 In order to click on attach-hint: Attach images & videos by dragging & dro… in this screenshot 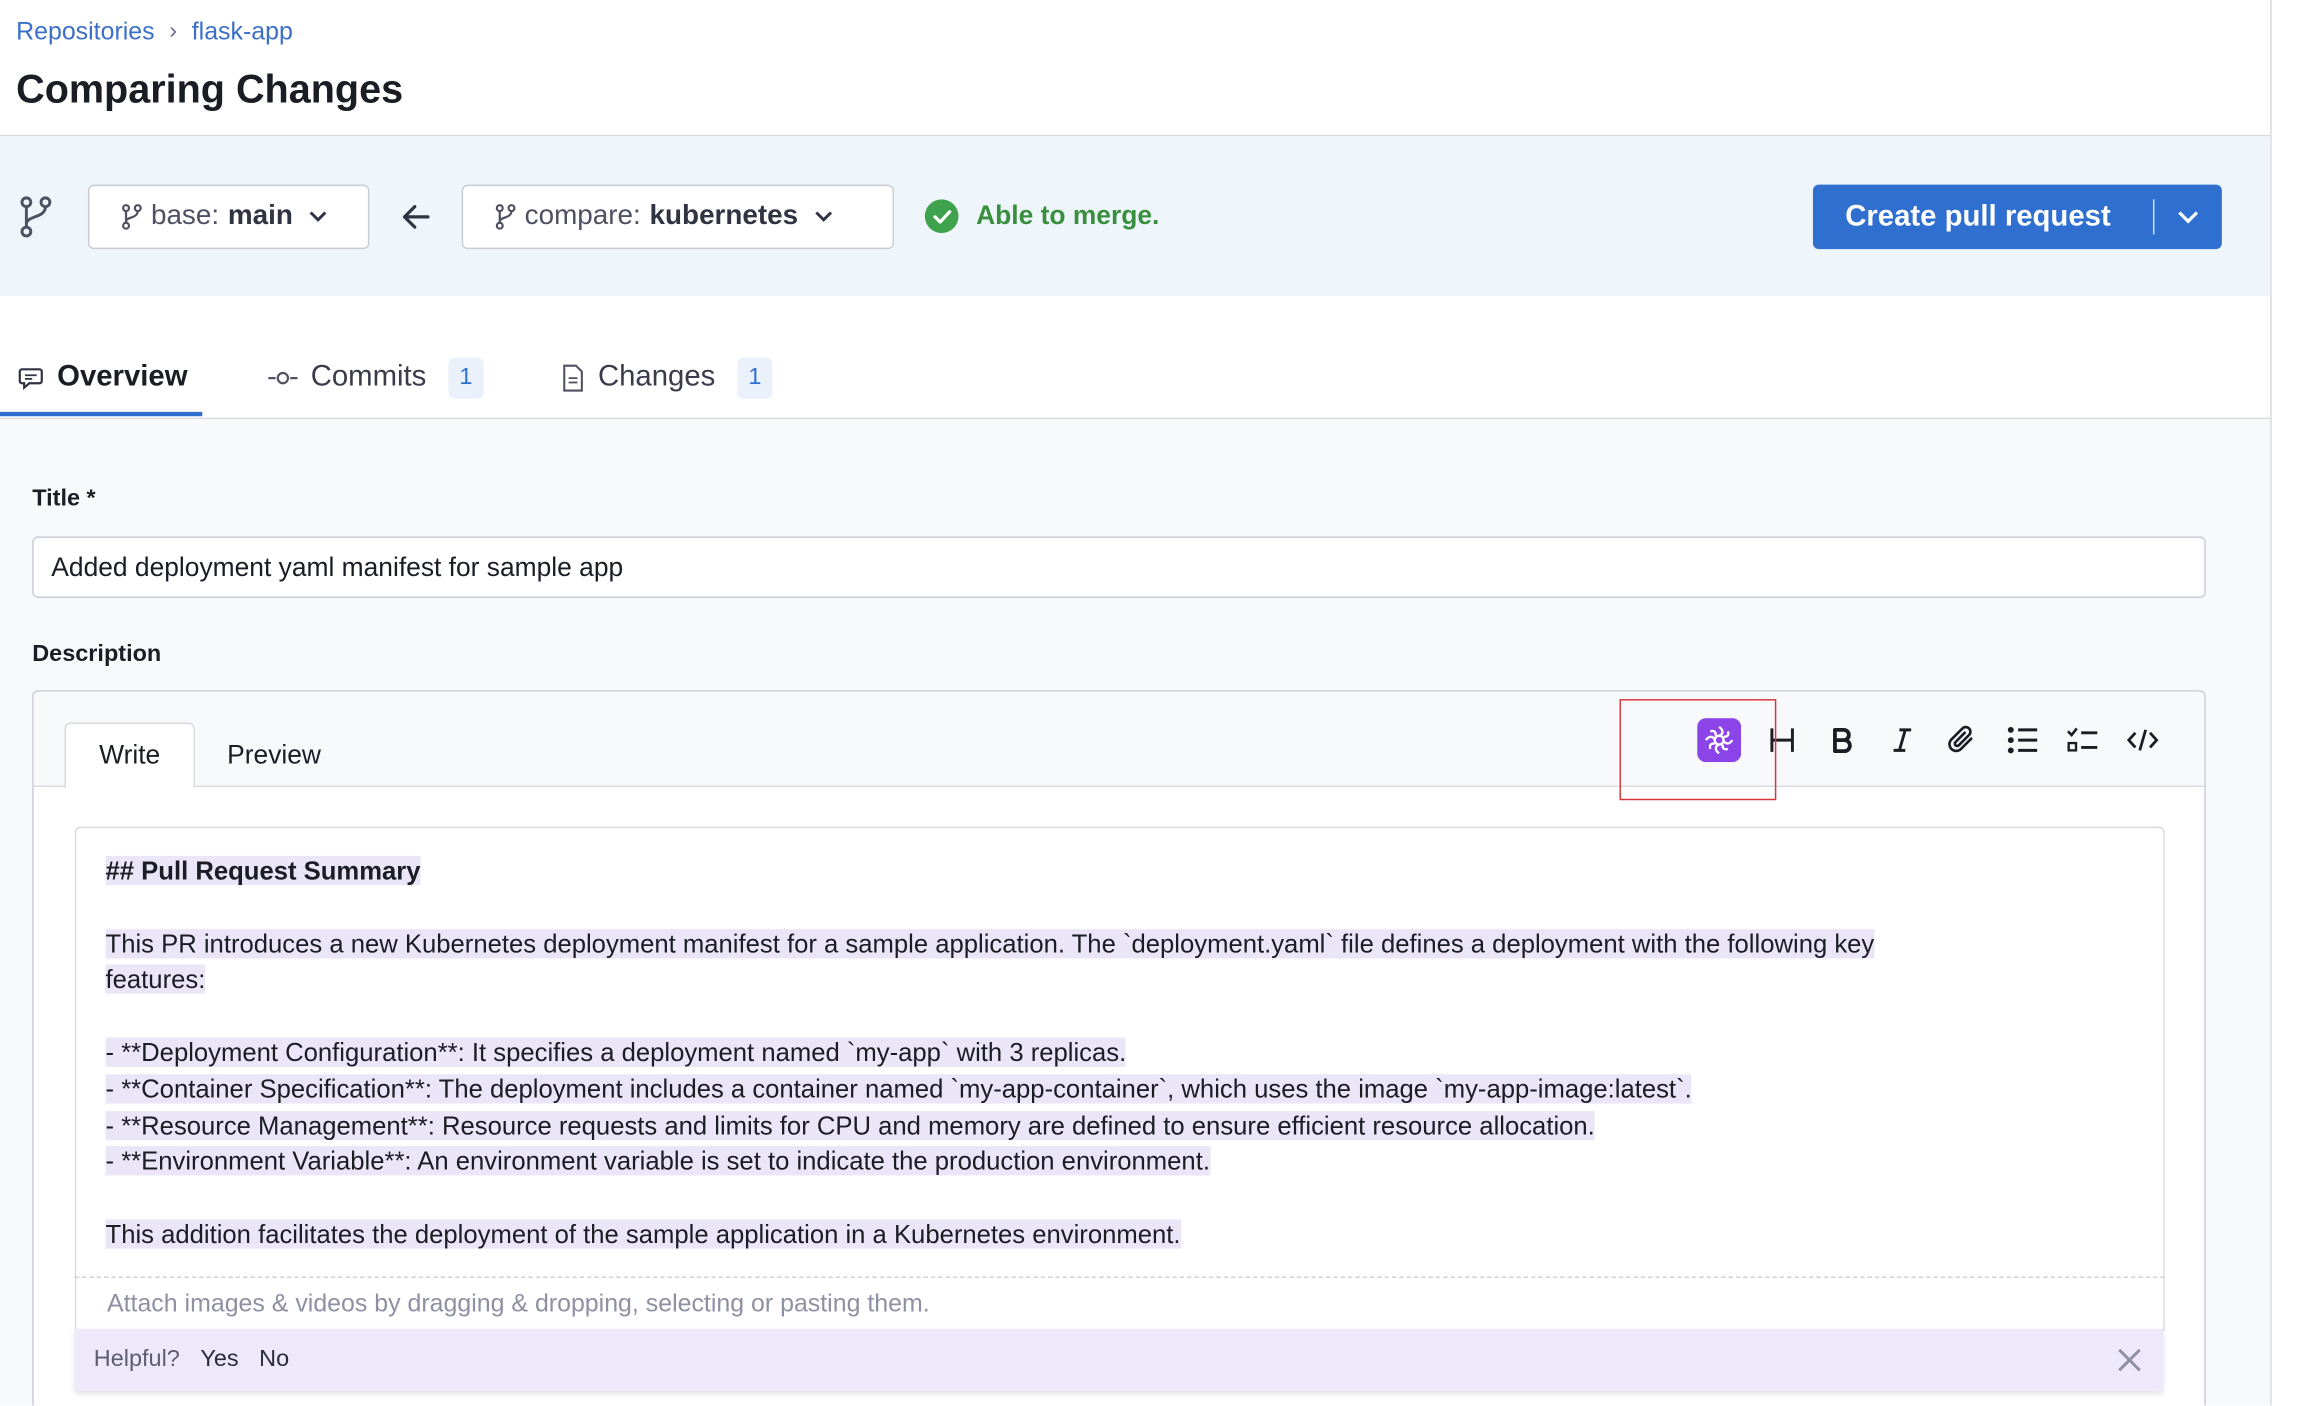, I will do `click(1119, 1303)`.